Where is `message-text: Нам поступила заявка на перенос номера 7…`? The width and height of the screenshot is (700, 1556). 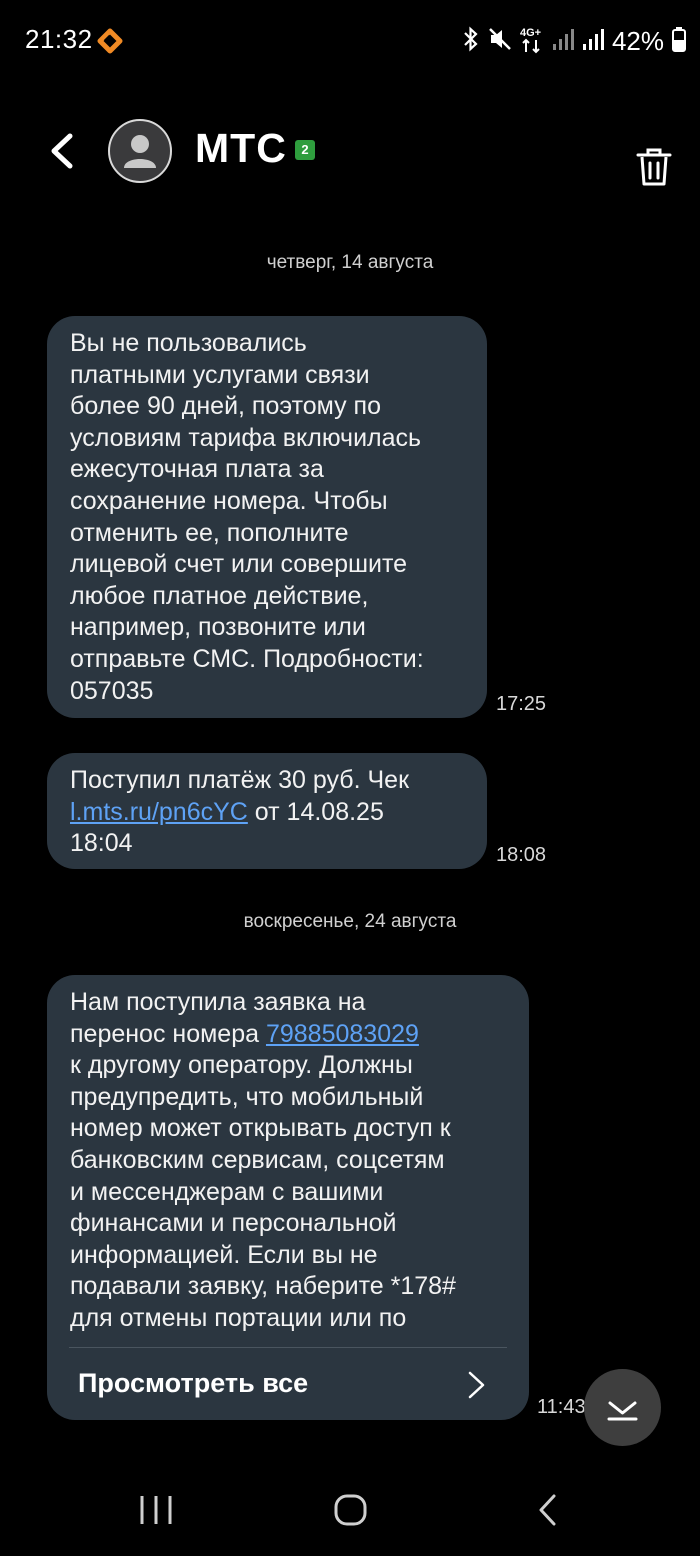 message-text: Нам поступила заявка на перенос номера 7… is located at coordinates (263, 1160).